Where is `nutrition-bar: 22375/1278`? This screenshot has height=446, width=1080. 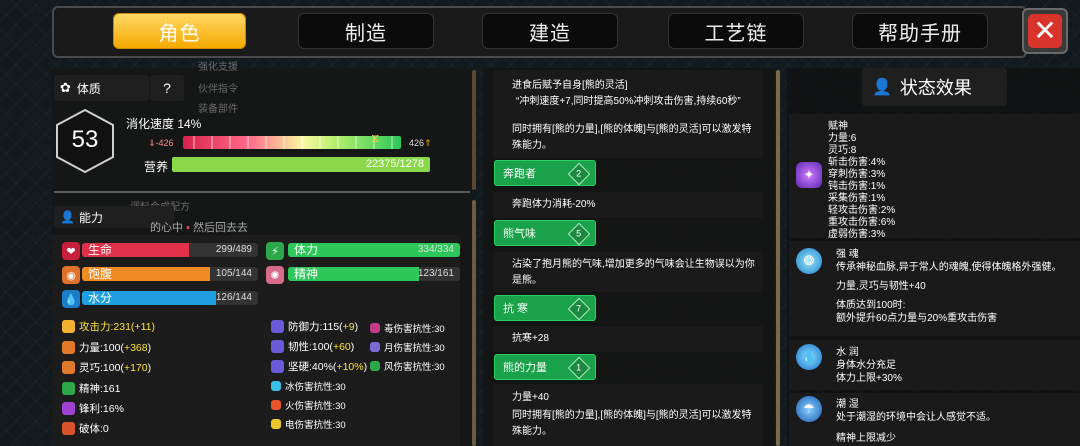 nutrition-bar: 22375/1278 is located at coordinates (301, 164).